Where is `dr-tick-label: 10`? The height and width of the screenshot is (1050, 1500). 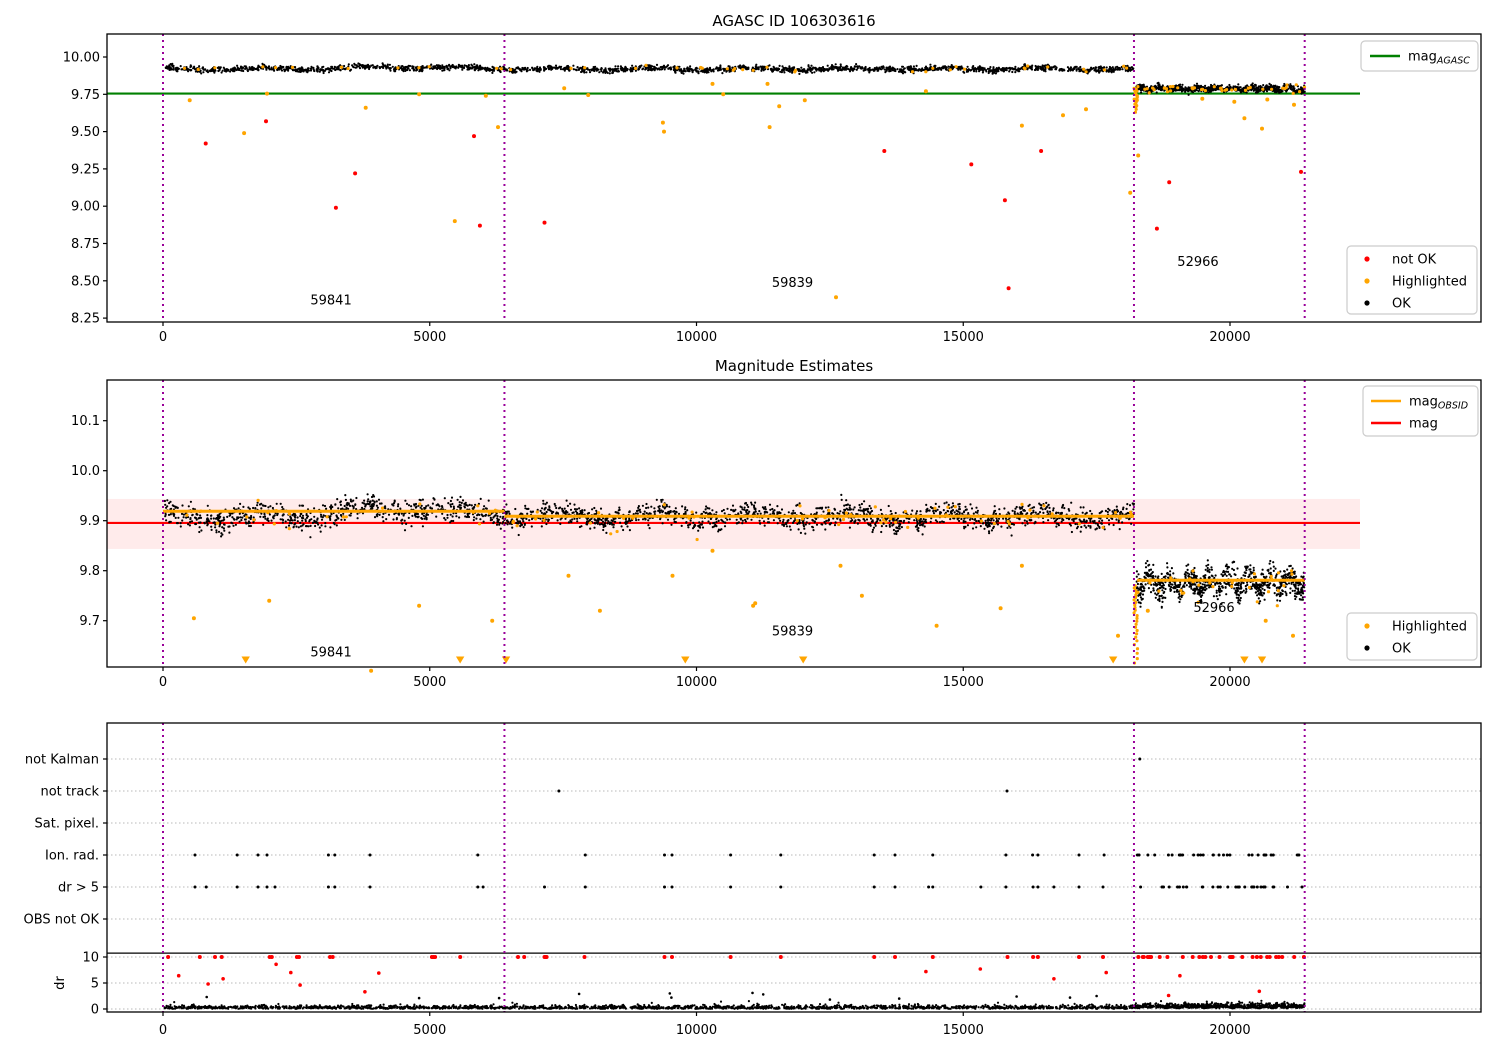
dr-tick-label: 10 is located at coordinates (90, 958).